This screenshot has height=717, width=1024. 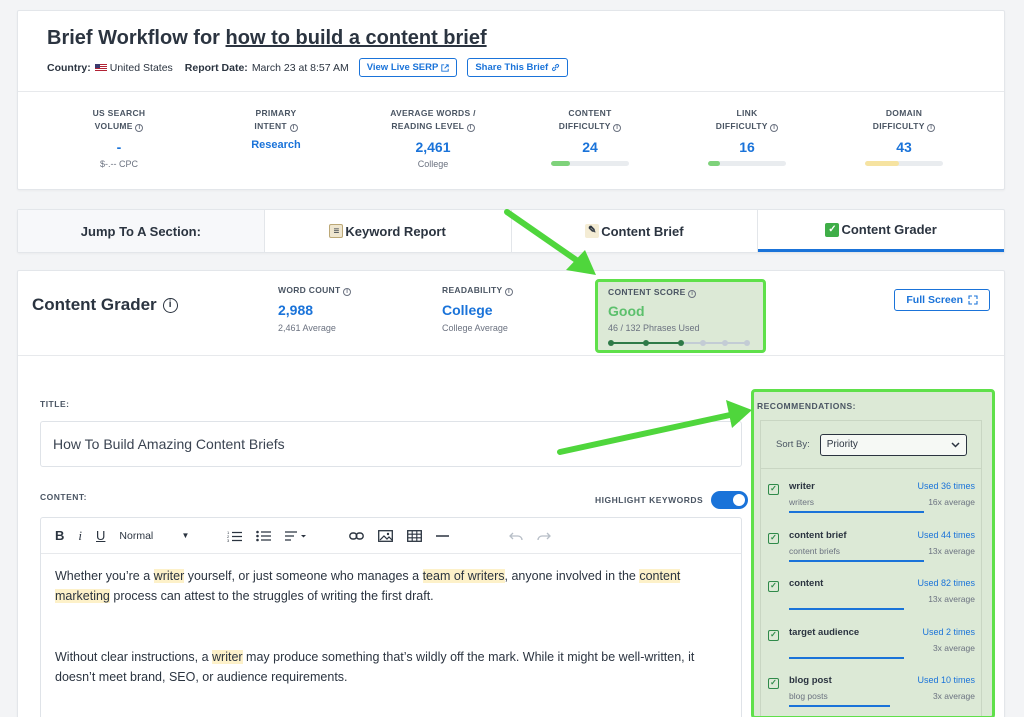 What do you see at coordinates (511, 355) in the screenshot?
I see `grader-divider` at bounding box center [511, 355].